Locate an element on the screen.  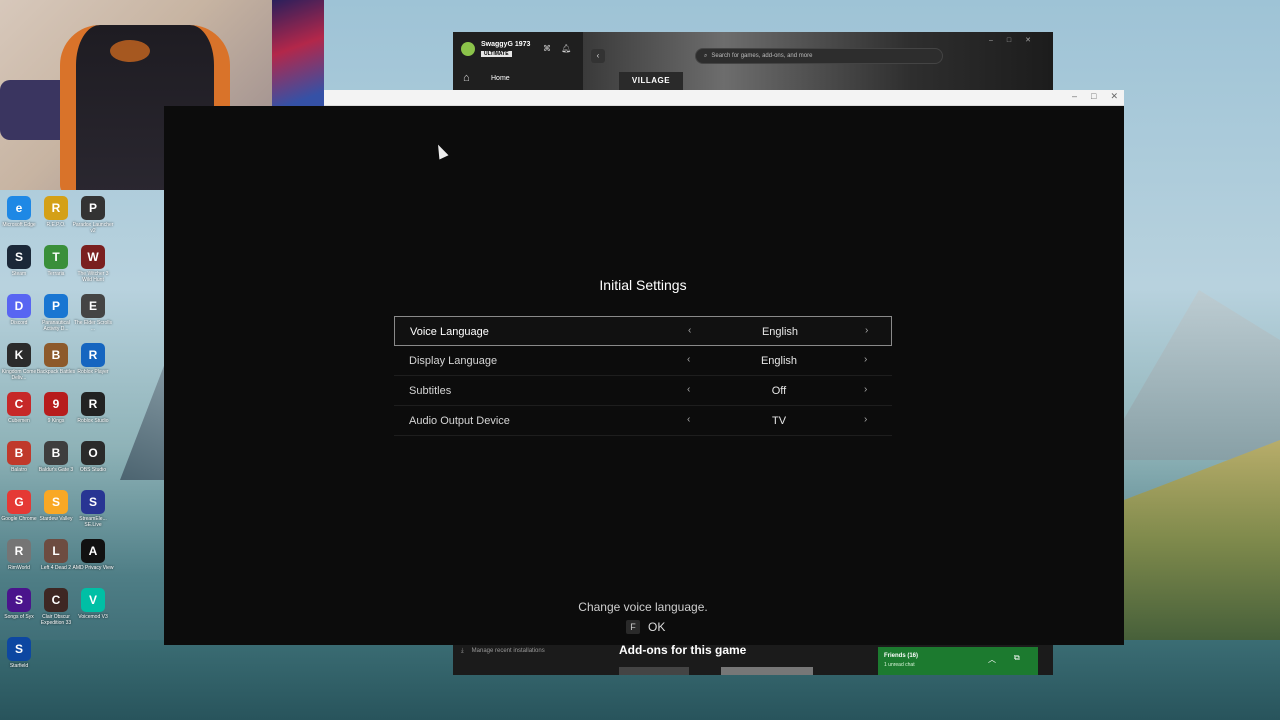
desktop-shortcut-label: 9 Kings is located at coordinates (56, 421).